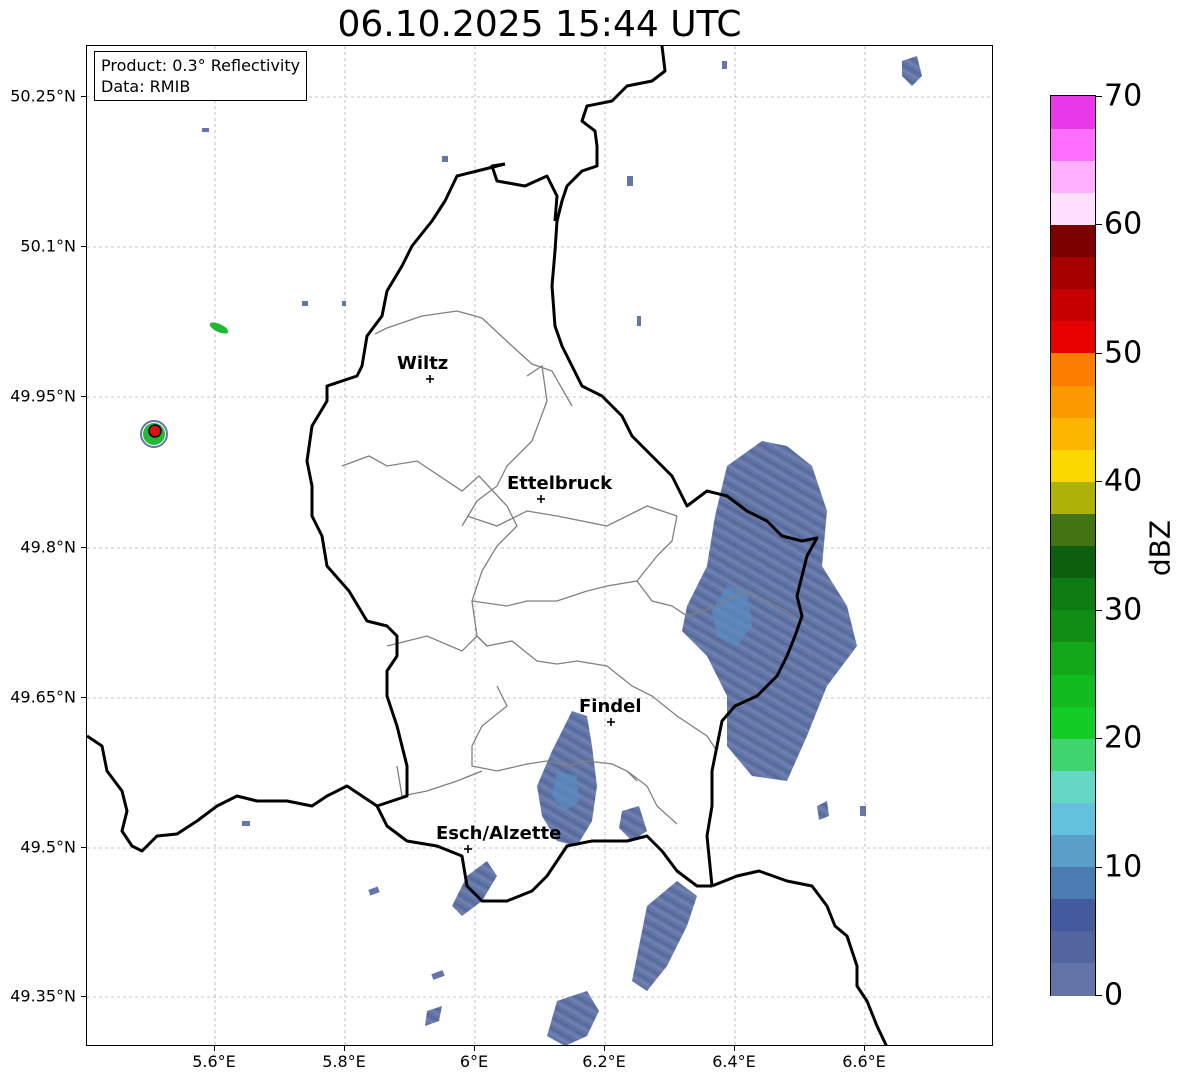  What do you see at coordinates (1123, 867) in the screenshot?
I see `colorbar-tick-label: 10` at bounding box center [1123, 867].